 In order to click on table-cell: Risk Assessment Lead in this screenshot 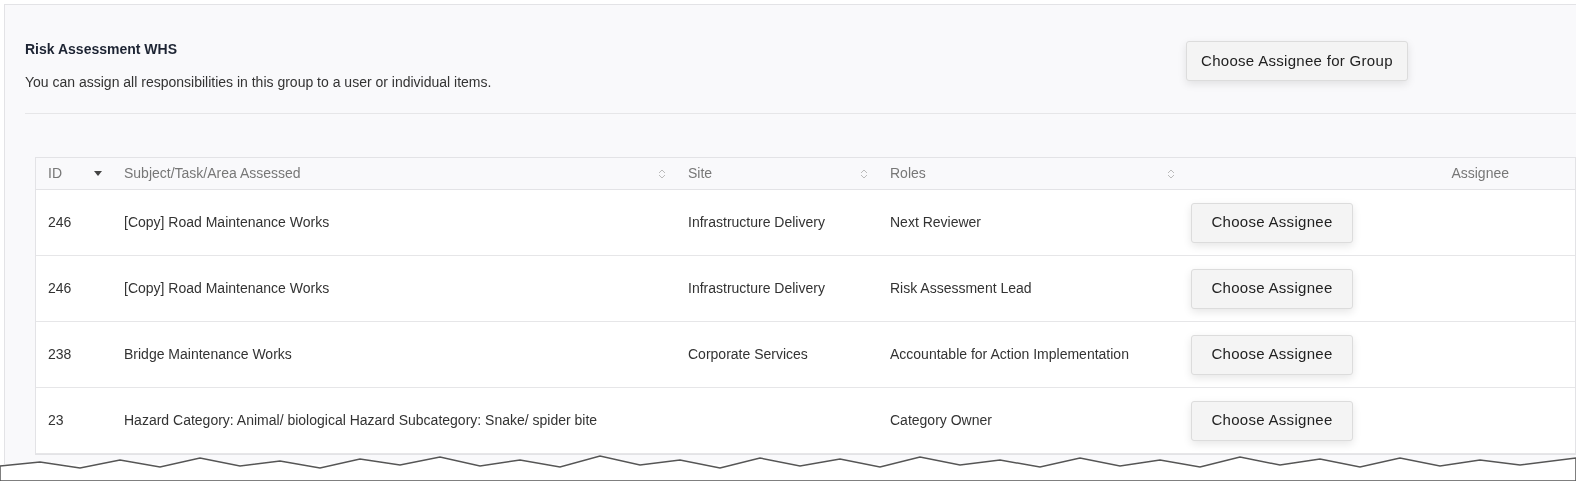, I will do `click(961, 288)`.